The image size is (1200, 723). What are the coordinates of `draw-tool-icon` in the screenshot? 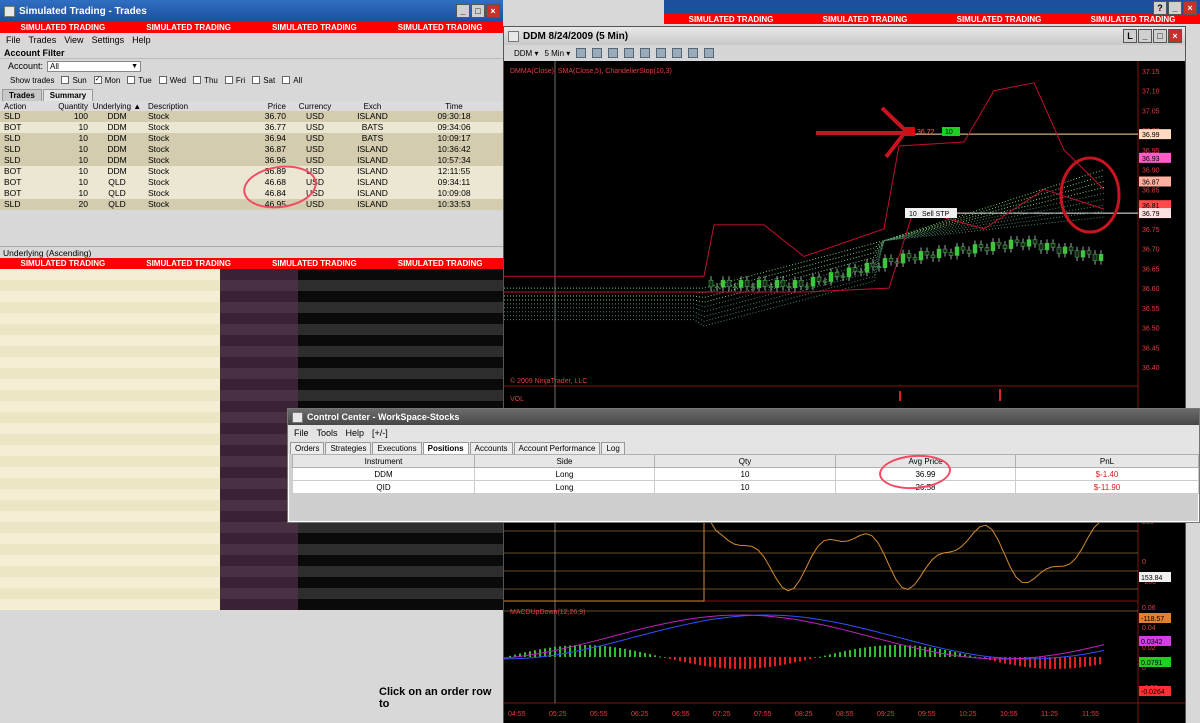 It's located at (597, 53).